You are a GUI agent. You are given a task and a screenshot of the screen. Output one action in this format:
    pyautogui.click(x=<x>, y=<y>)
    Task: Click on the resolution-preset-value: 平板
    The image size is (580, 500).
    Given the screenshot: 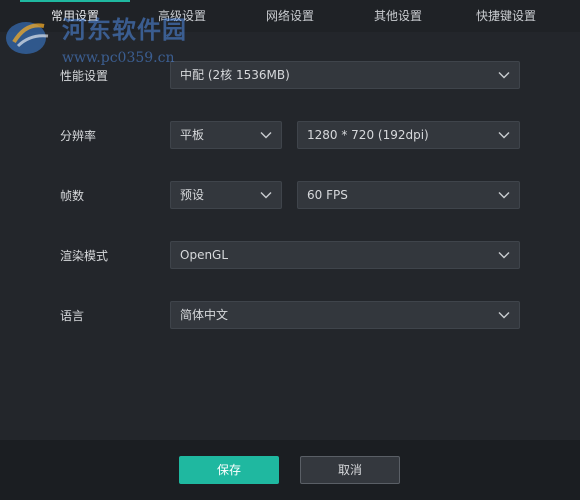 What is the action you would take?
    pyautogui.click(x=192, y=135)
    